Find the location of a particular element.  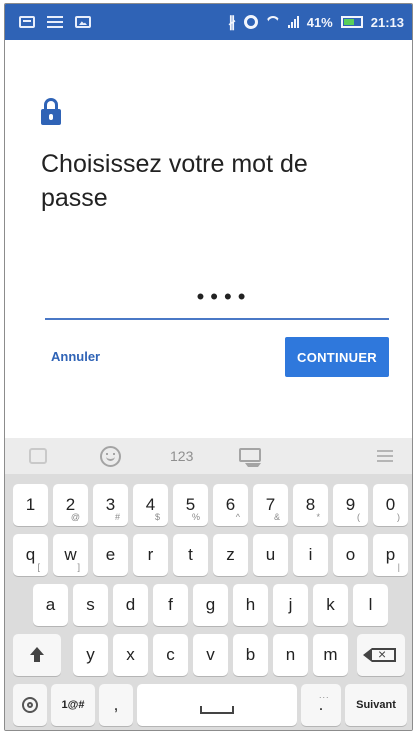

key-label: b is located at coordinates (250, 654).